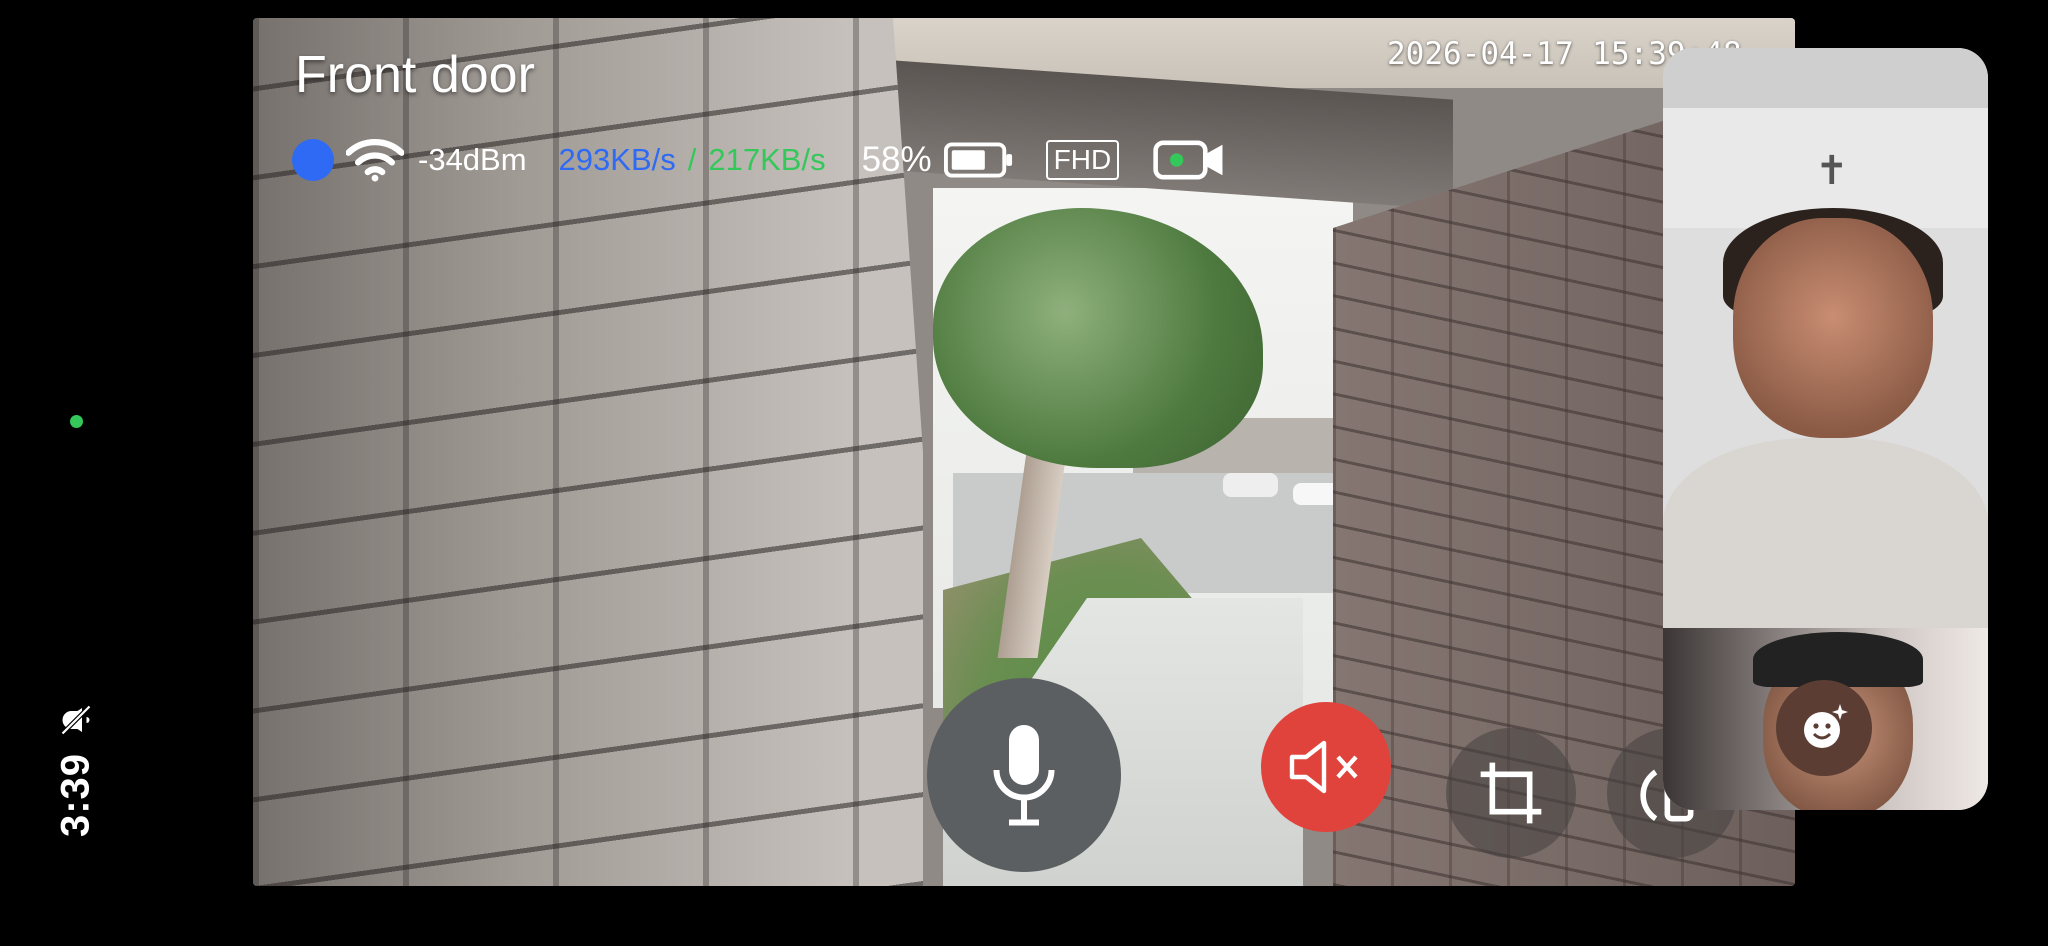  Describe the element at coordinates (1838, 659) in the screenshot. I see `self-view-cap` at that location.